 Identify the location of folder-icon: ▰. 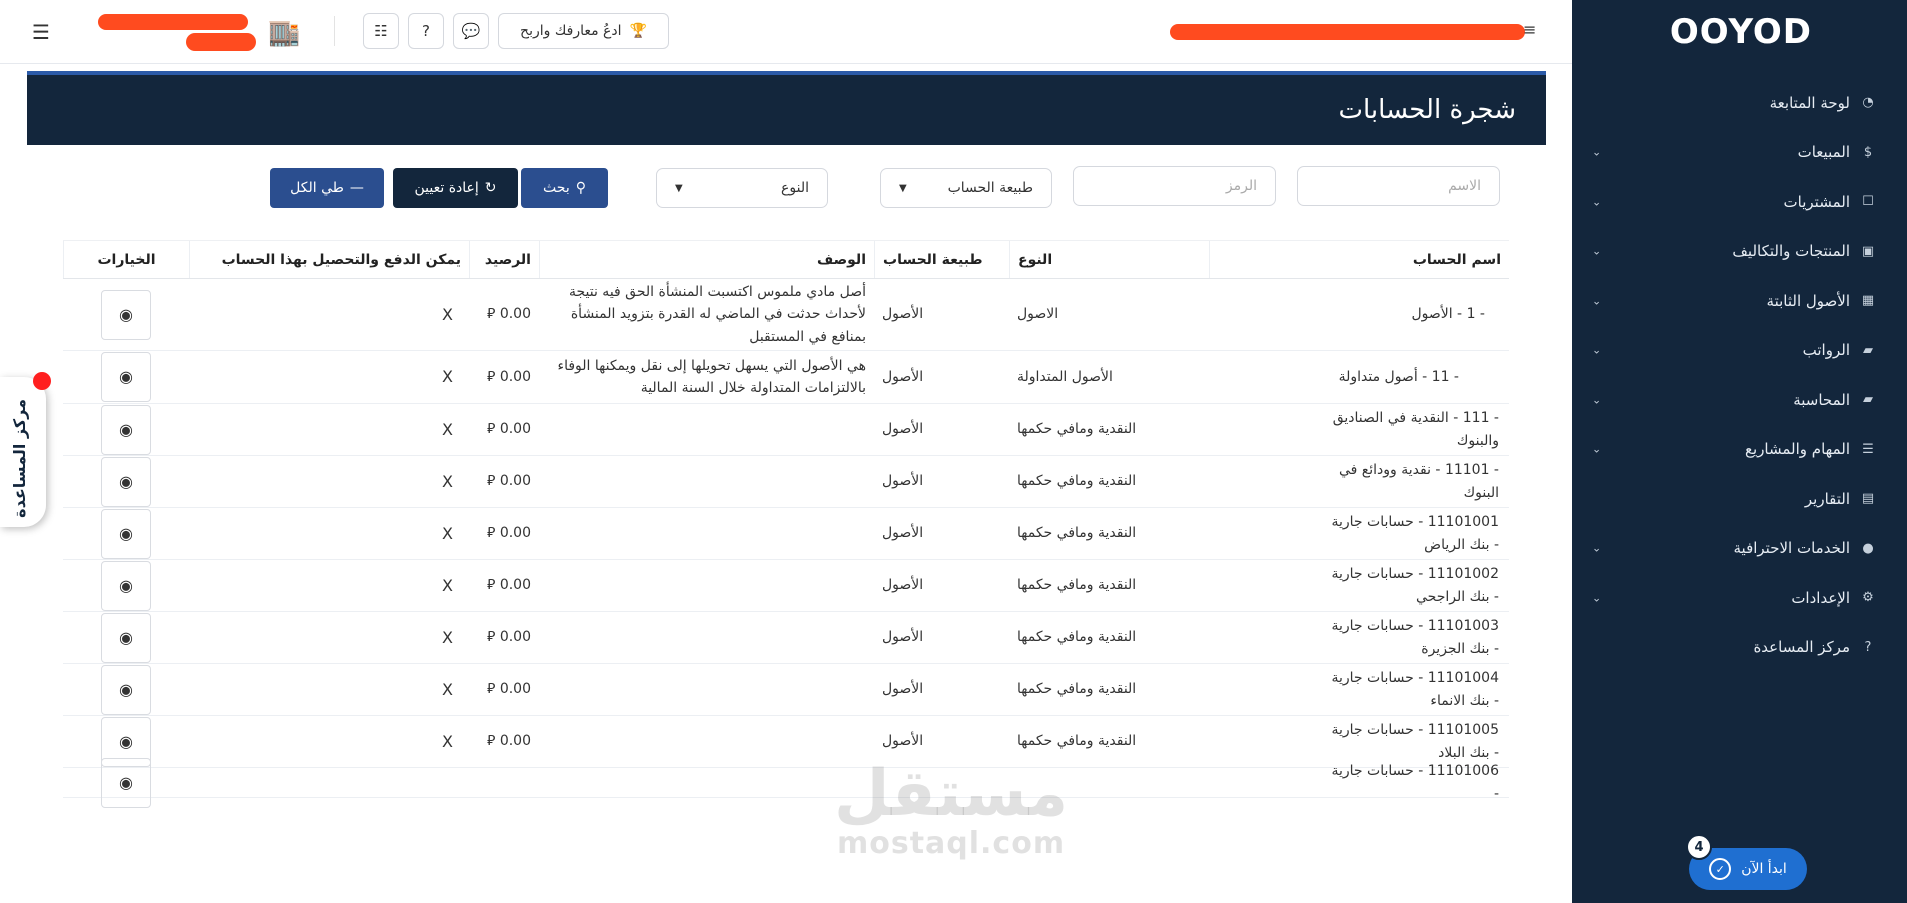
(1868, 400).